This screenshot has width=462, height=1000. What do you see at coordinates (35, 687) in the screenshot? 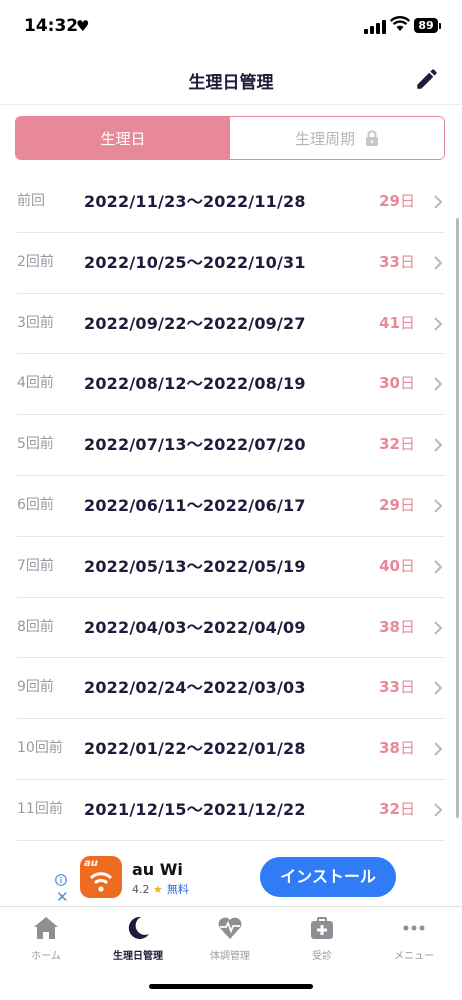
I see `period-row-label: 9回前` at bounding box center [35, 687].